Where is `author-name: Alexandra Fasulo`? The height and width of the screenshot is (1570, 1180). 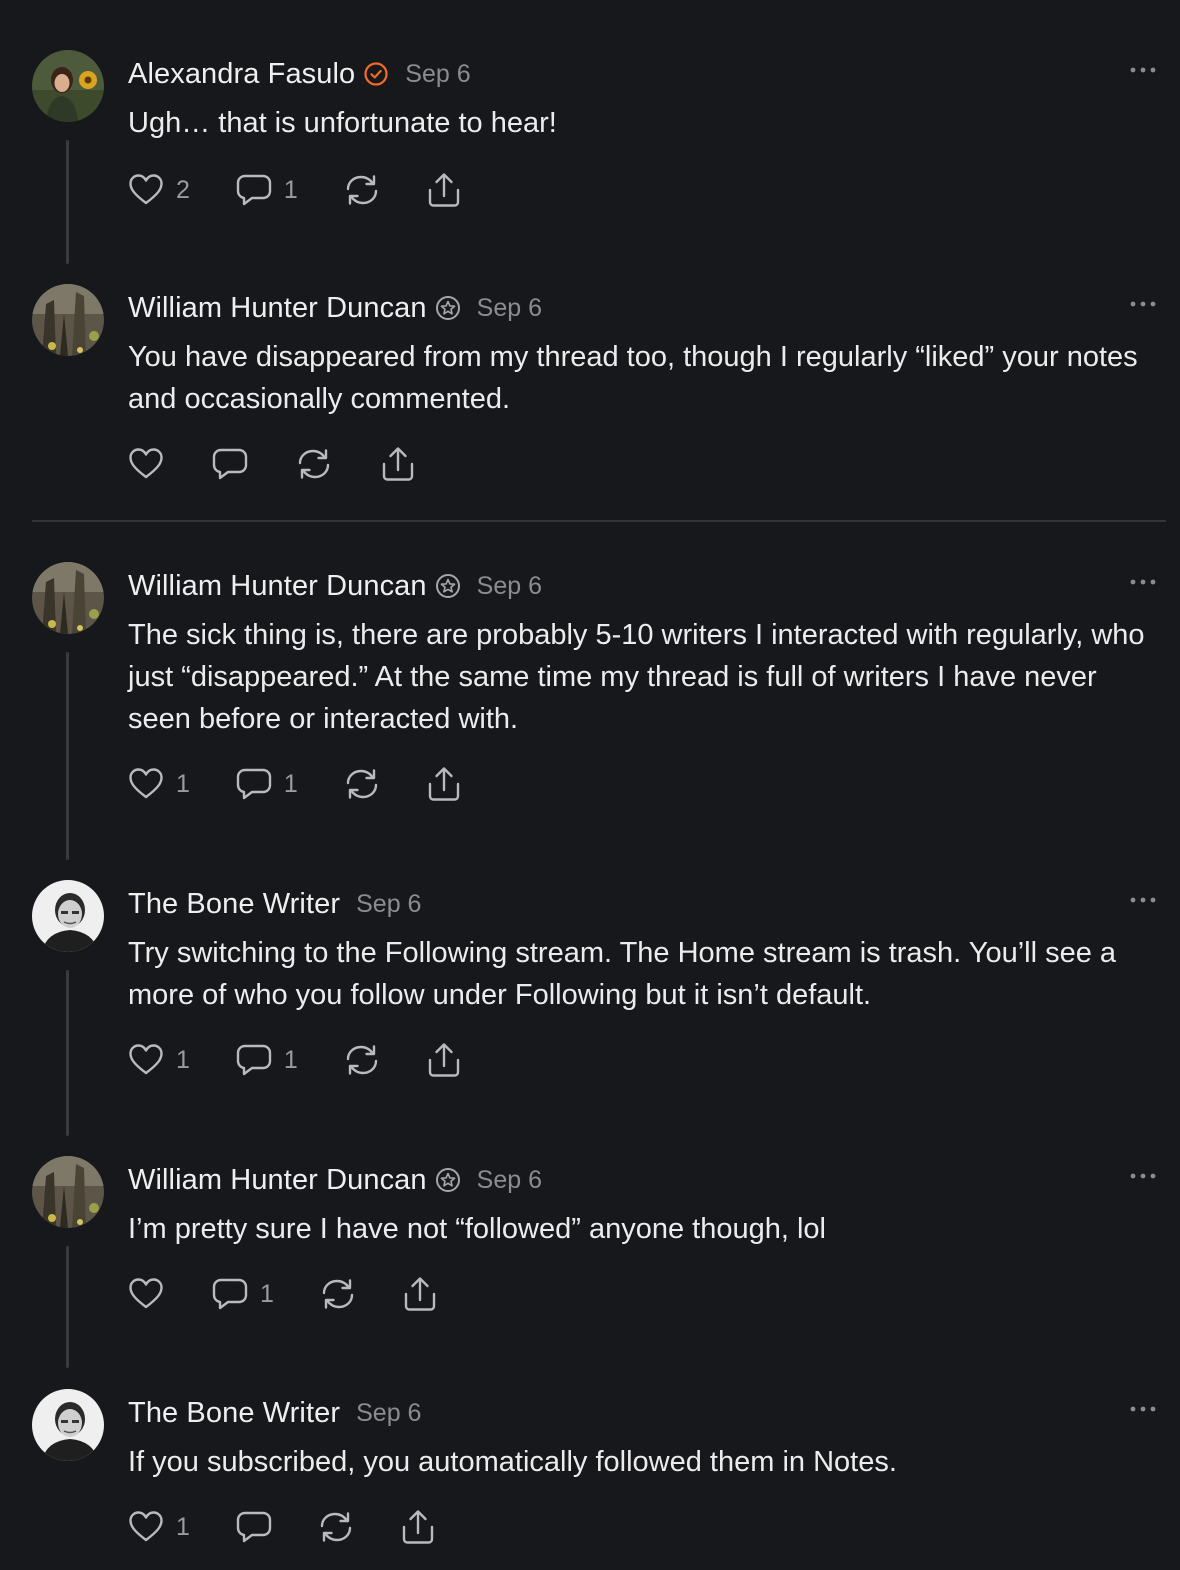
author-name: Alexandra Fasulo is located at coordinates (241, 74).